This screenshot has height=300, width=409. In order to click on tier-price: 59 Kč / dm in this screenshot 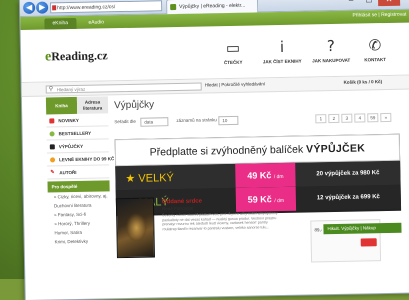, I will do `click(266, 199)`.